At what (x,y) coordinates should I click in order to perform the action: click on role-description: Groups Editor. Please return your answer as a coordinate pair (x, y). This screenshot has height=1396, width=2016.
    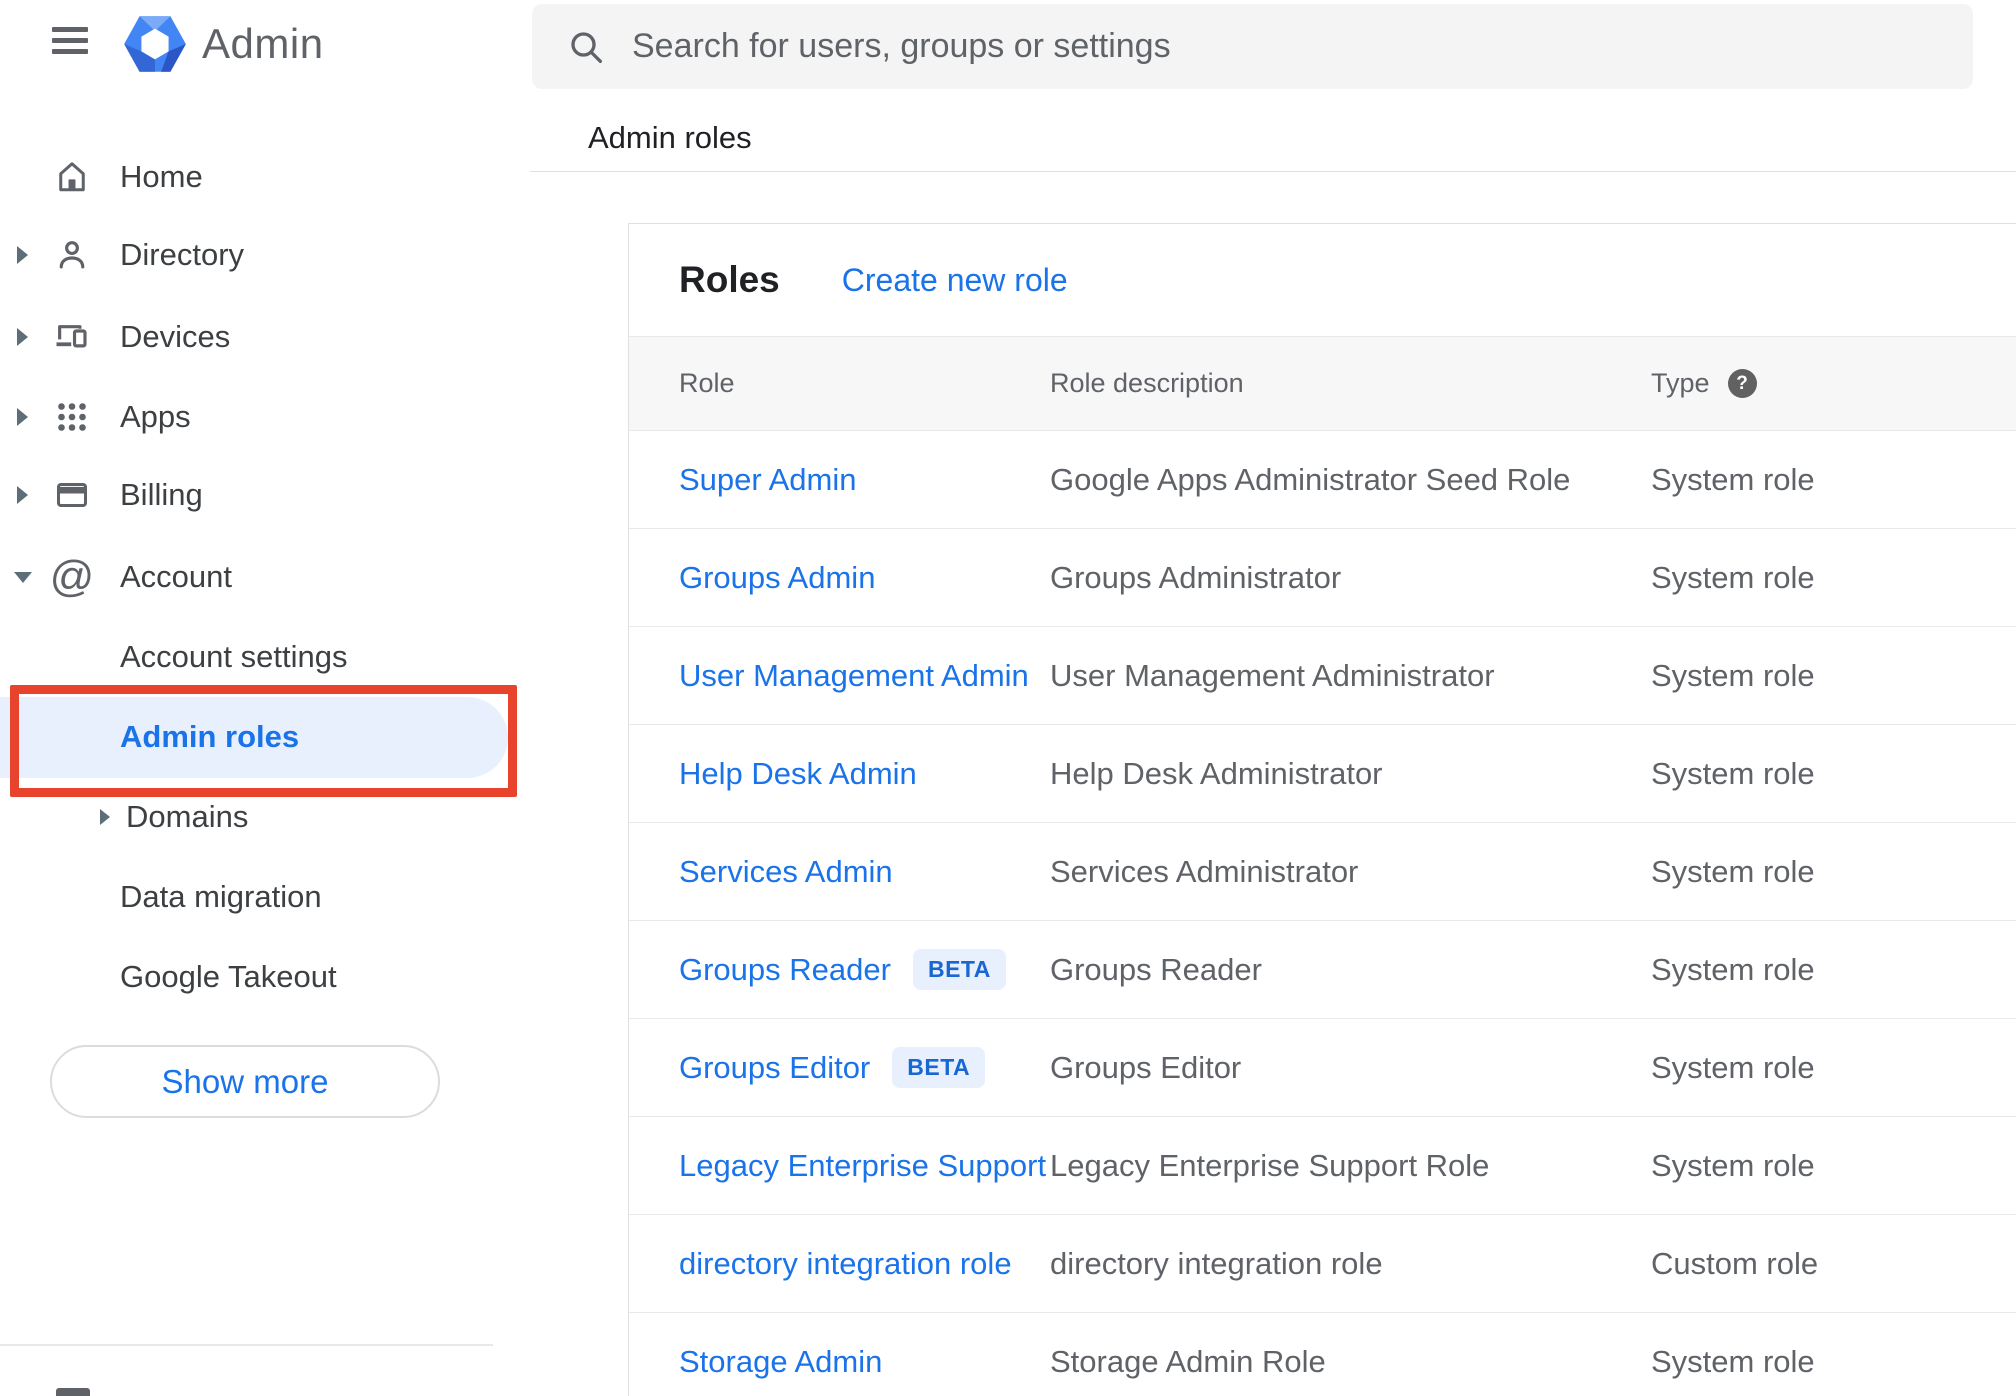
    Looking at the image, I should click on (1146, 1067).